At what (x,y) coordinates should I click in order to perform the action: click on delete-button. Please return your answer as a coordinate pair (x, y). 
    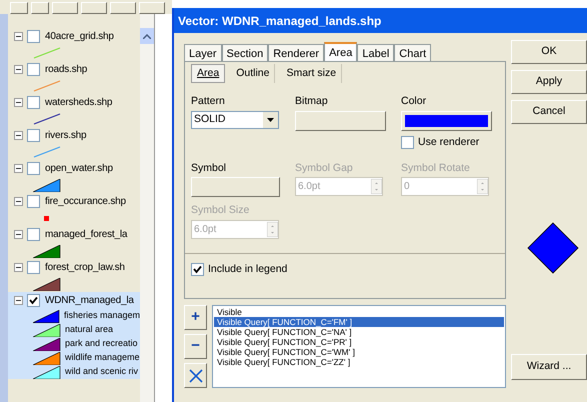
    Looking at the image, I should click on (195, 375).